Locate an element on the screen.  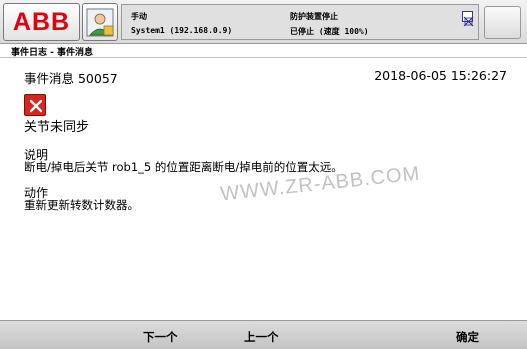
abb-logo: ABB is located at coordinates (41, 21).